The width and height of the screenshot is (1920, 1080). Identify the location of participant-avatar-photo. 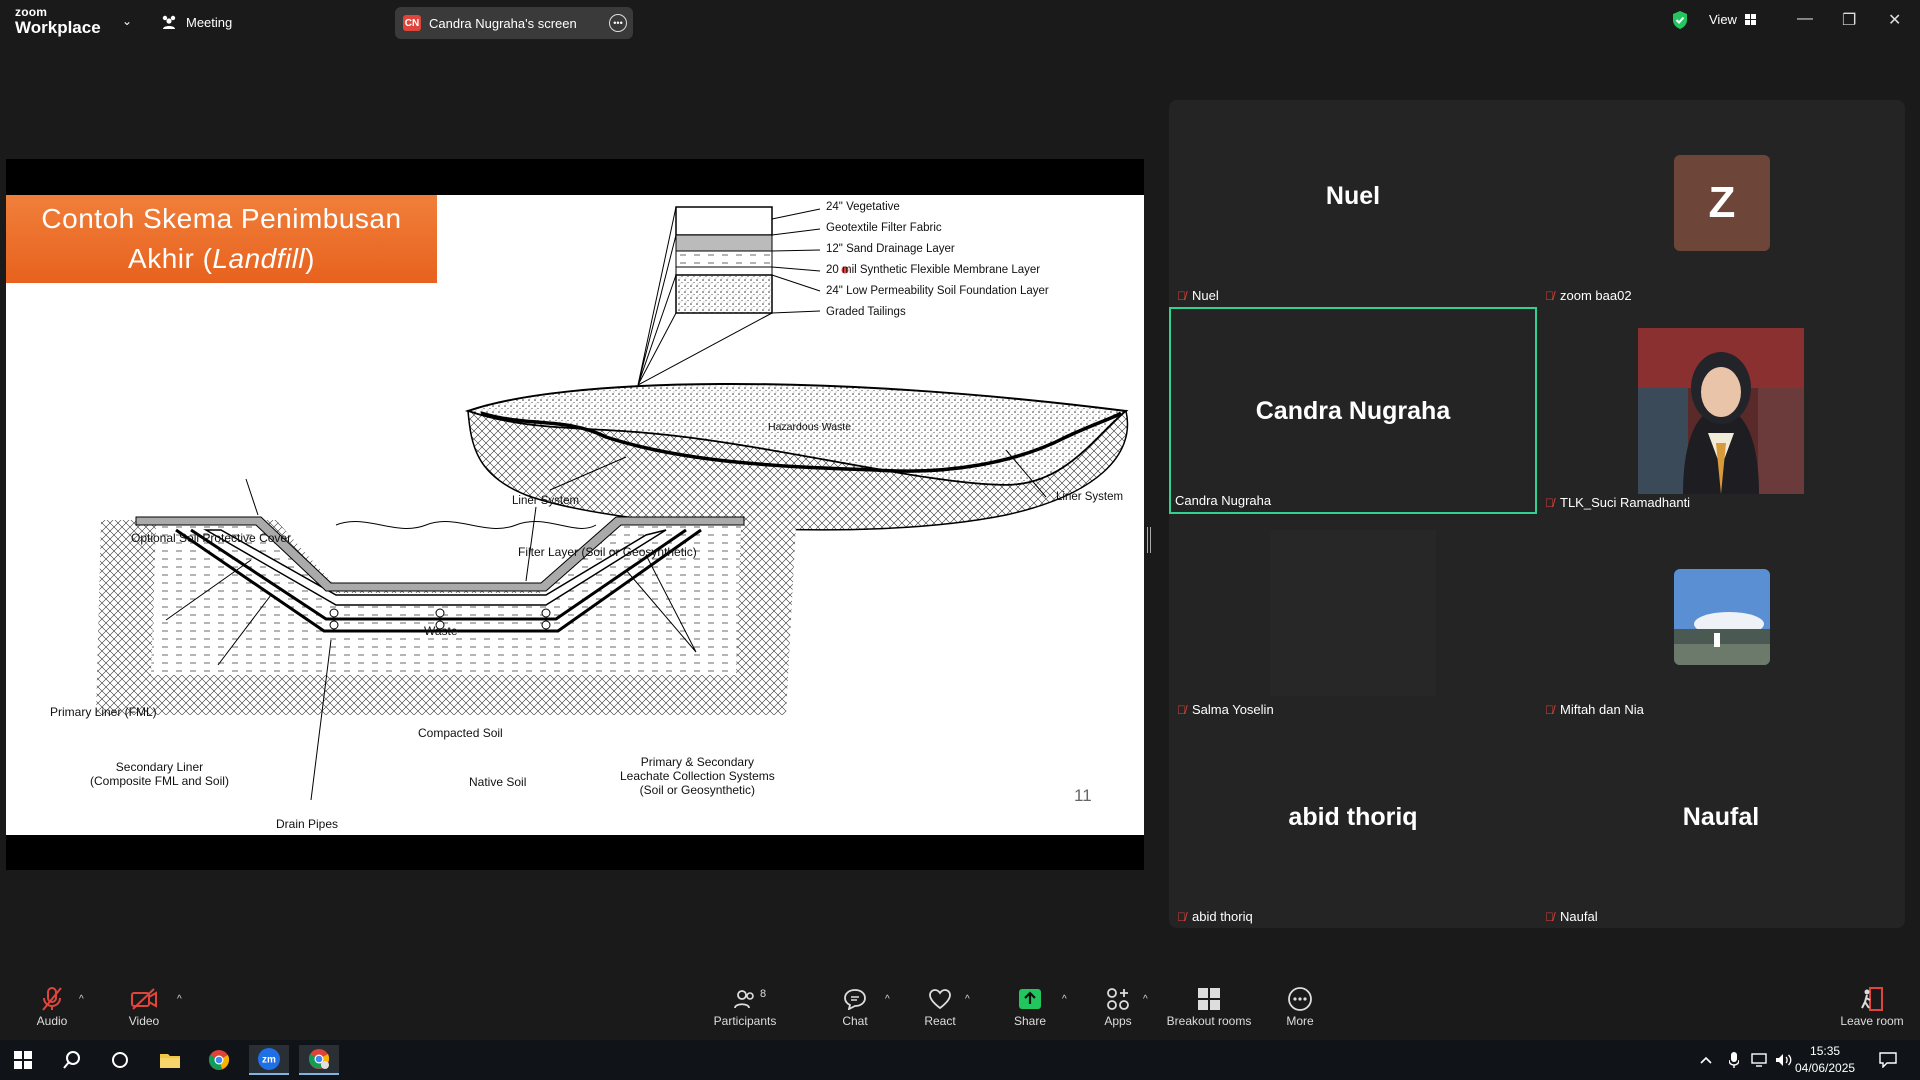
(1722, 617).